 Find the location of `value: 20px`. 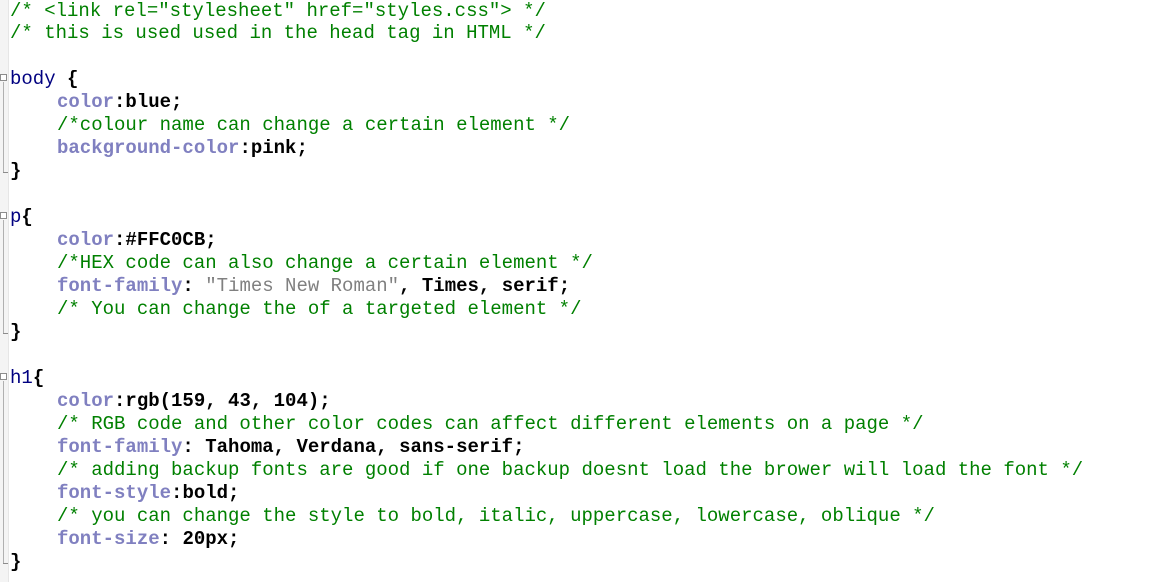

value: 20px is located at coordinates (205, 539).